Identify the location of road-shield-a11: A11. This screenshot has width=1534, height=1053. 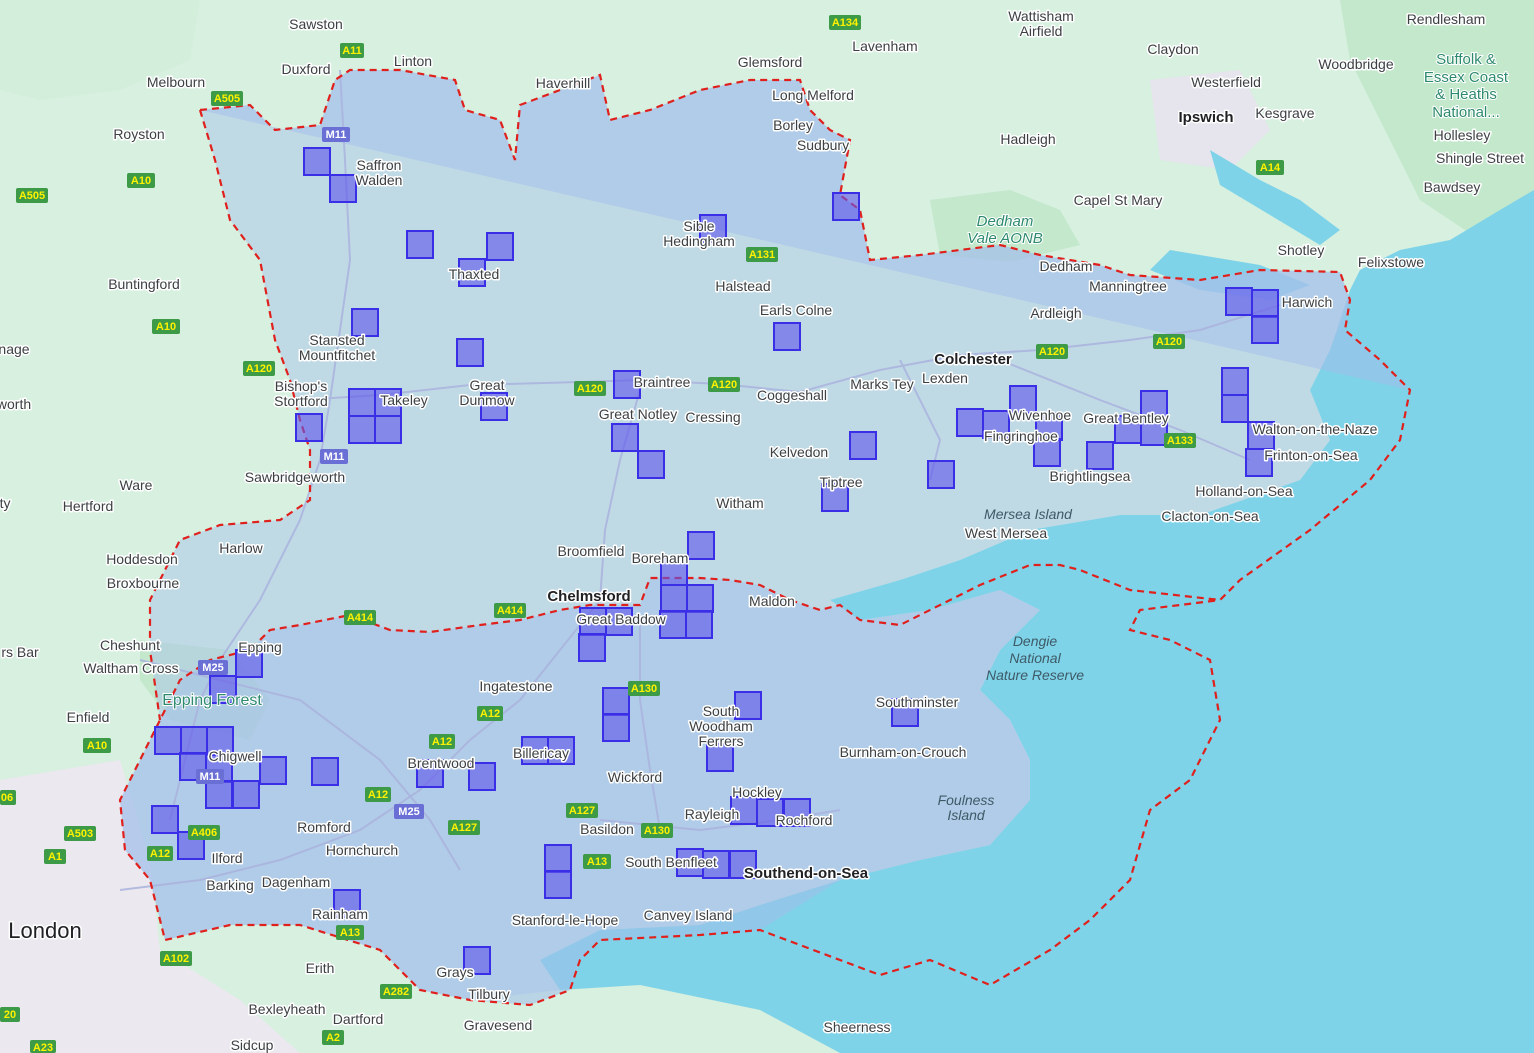
(352, 50).